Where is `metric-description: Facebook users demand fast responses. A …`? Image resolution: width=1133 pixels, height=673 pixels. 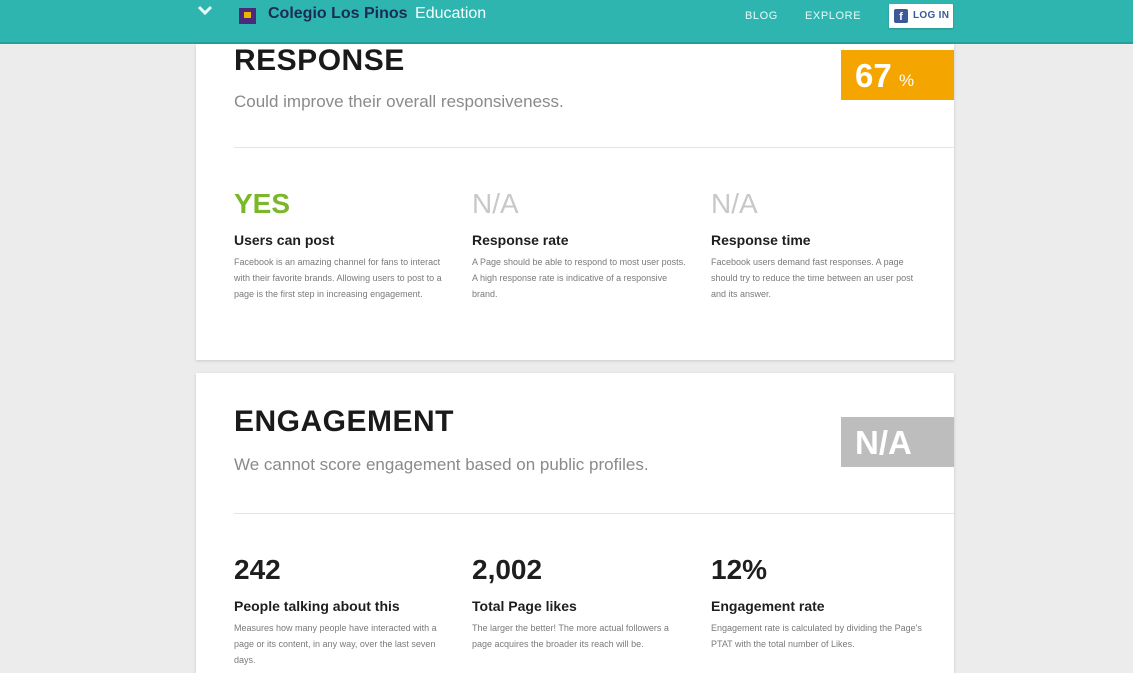
metric-description: Facebook users demand fast responses. A … is located at coordinates (812, 278).